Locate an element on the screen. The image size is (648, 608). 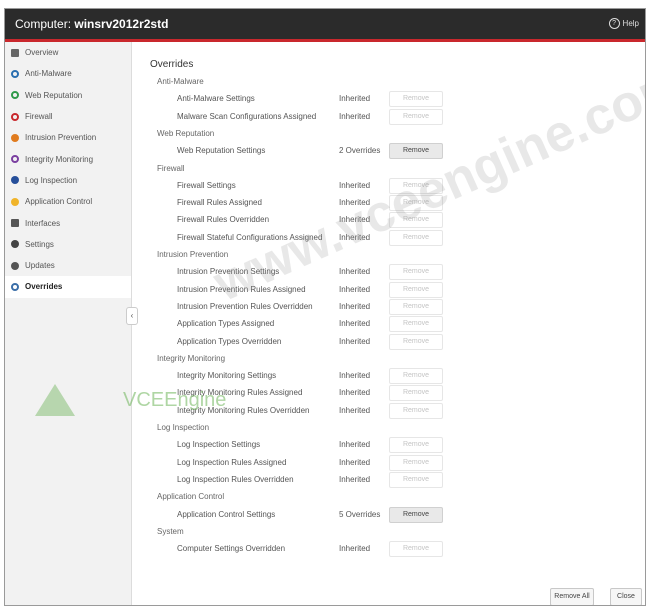
setting-name: Firewall Settings is located at coordinates (206, 185).